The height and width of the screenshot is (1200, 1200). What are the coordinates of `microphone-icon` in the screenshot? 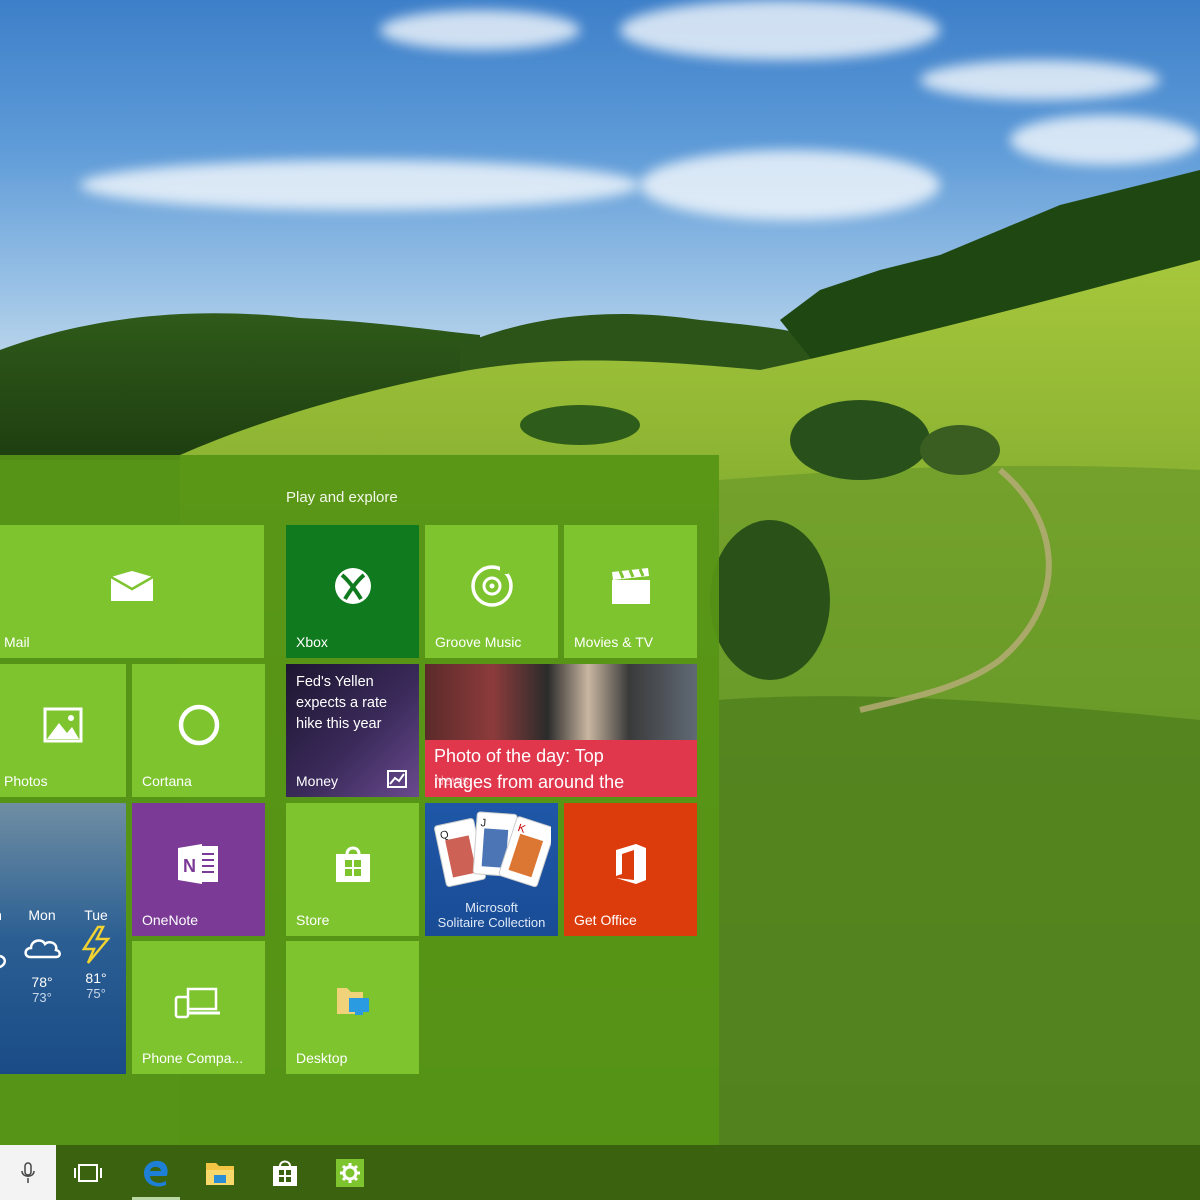 It's located at (28, 1172).